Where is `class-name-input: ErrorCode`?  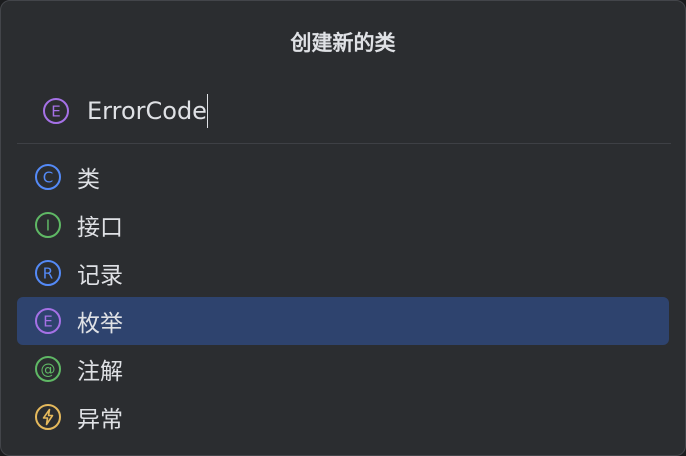
class-name-input: ErrorCode is located at coordinates (148, 111).